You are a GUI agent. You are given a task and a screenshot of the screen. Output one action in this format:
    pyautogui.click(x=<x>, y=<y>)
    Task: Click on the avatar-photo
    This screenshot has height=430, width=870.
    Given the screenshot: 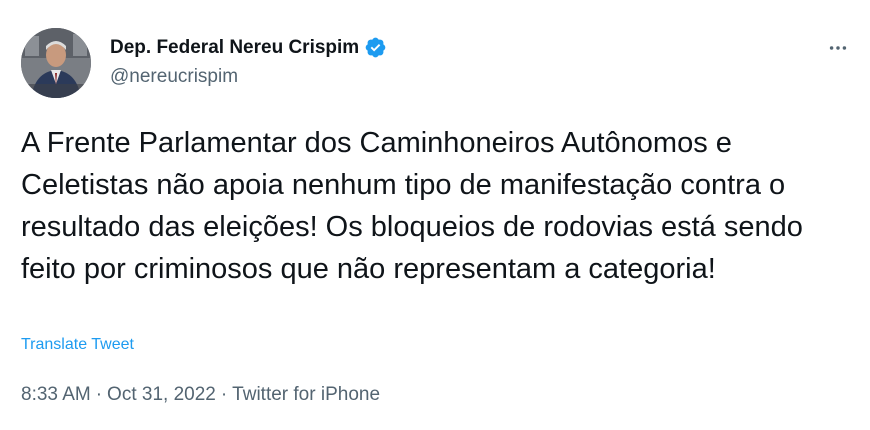 What is the action you would take?
    pyautogui.click(x=56, y=63)
    